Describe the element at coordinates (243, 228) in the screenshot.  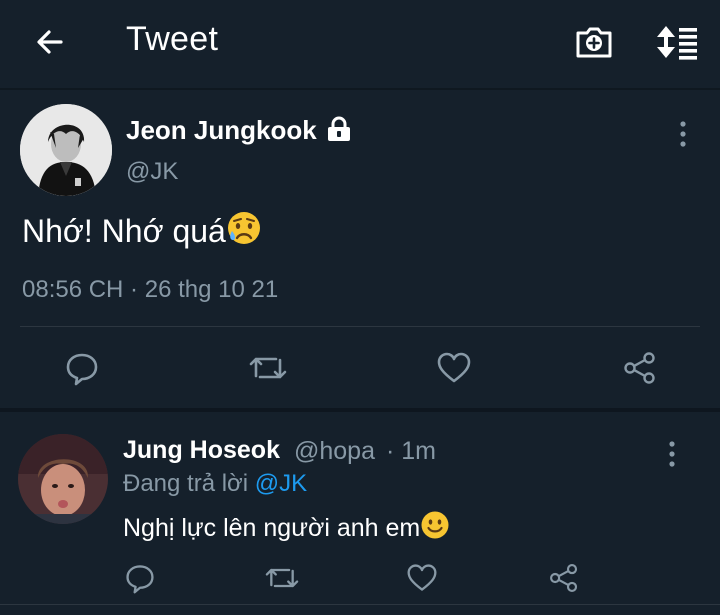
I see `sad-tear-emoji-icon` at that location.